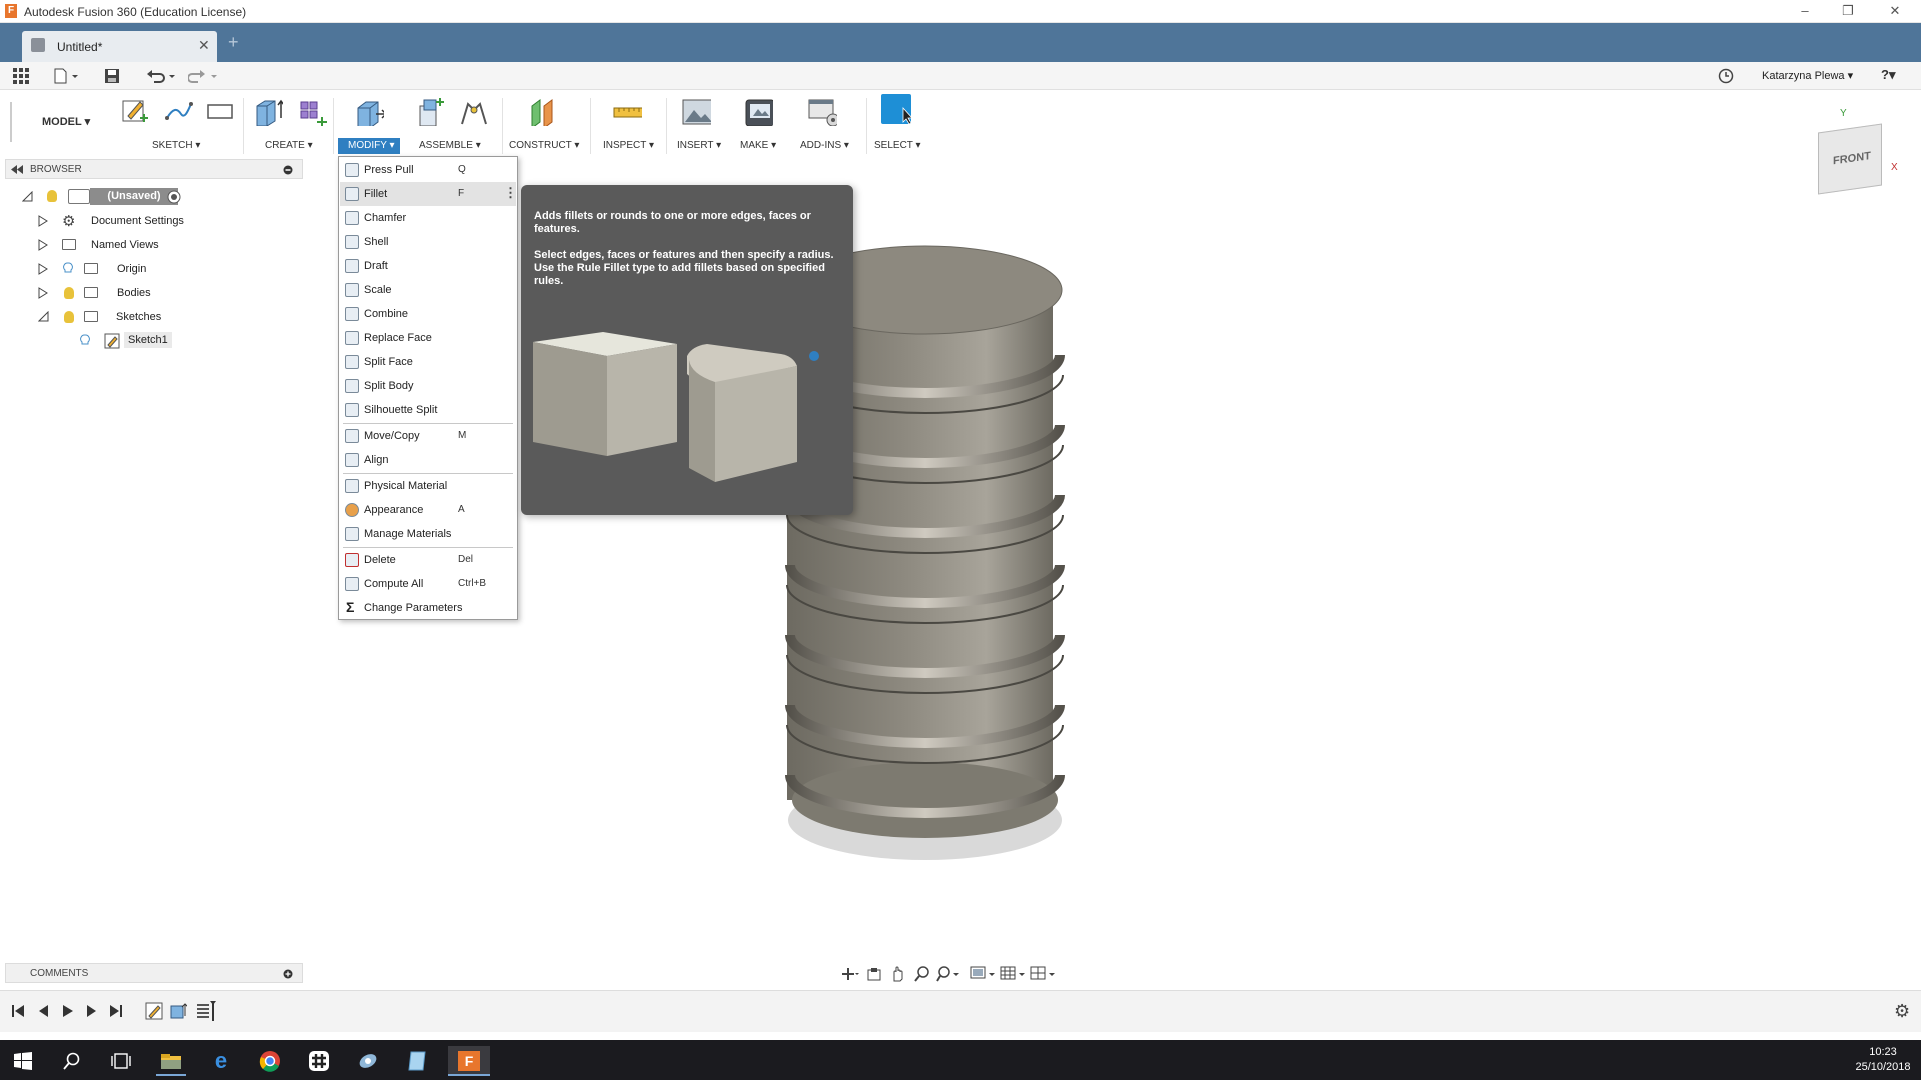 This screenshot has width=1921, height=1080. I want to click on menu-item-delete: Delete Del, so click(428, 560).